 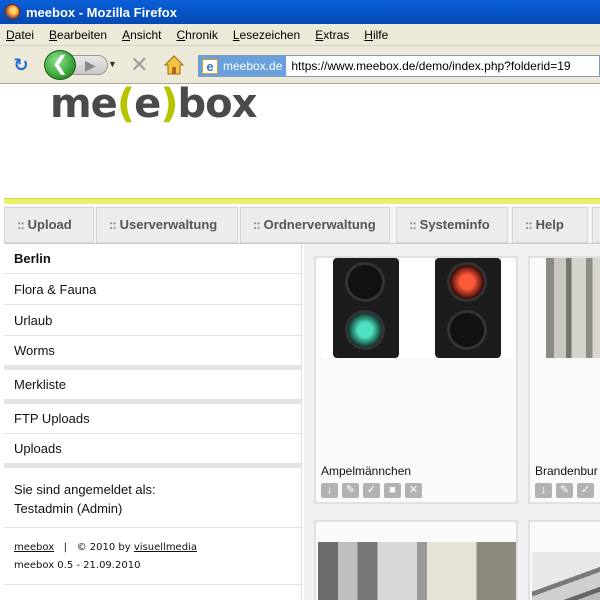 I want to click on sidebar-item-urlaub: Urlaub, so click(x=153, y=321).